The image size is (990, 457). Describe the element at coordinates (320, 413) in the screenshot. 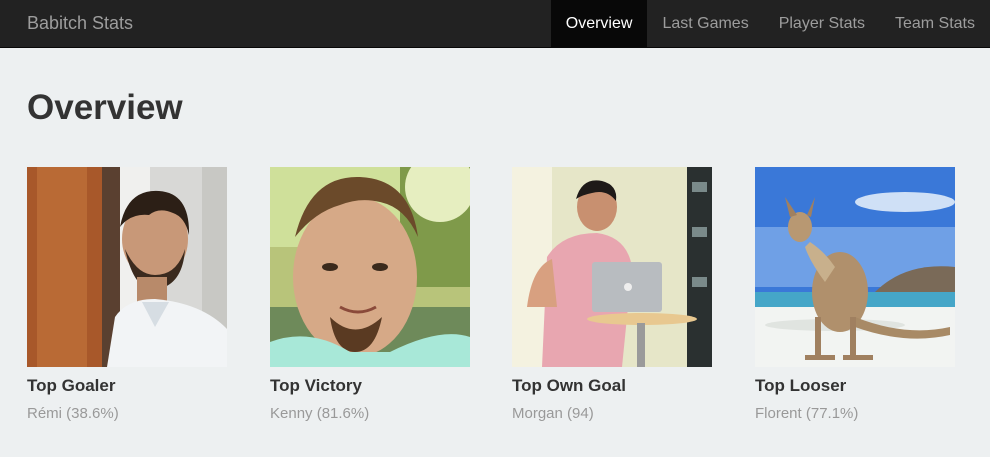

I see `card-subtitle: Kenny (81.6%)` at that location.